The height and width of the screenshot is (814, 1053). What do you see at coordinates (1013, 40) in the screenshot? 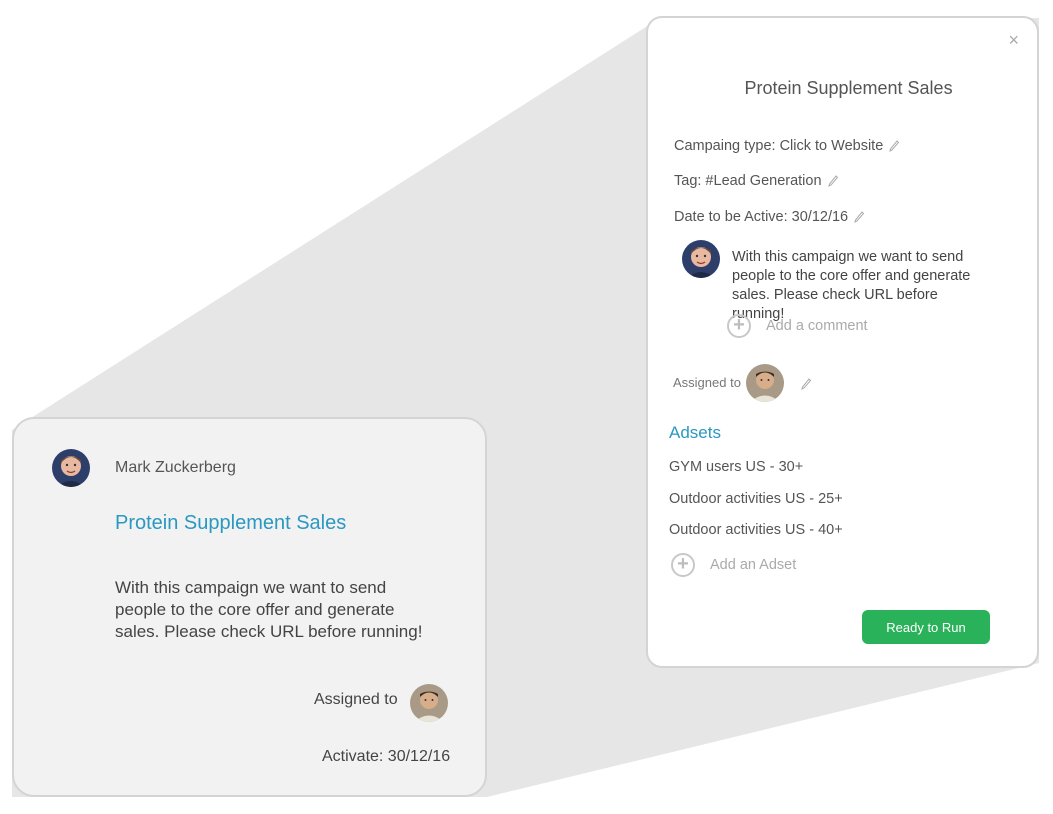
I see `close-icon: ×` at bounding box center [1013, 40].